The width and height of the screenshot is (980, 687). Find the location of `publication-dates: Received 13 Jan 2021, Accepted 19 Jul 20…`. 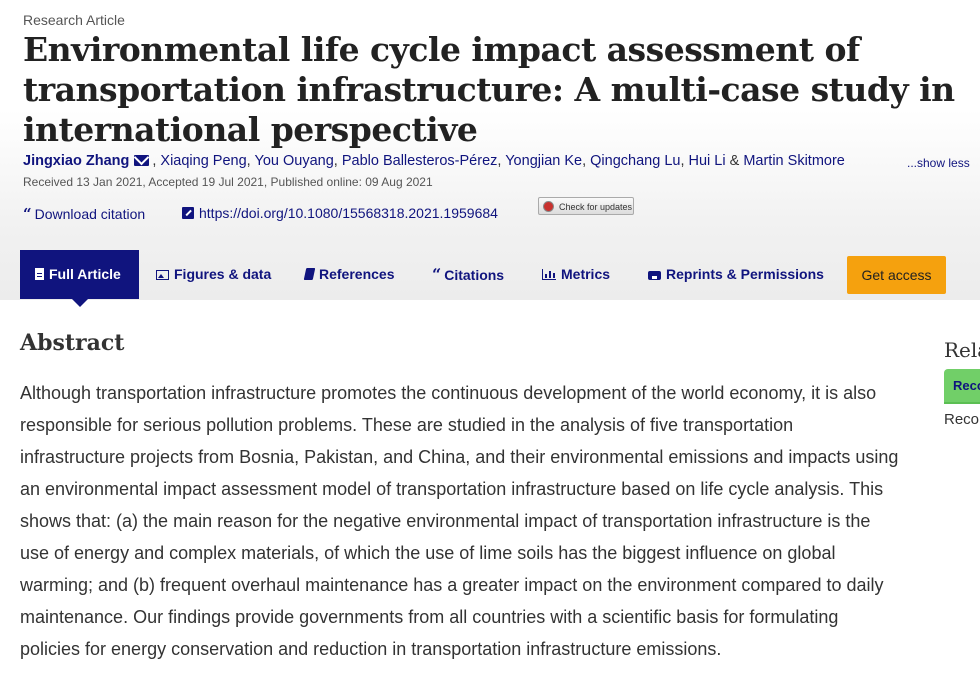

publication-dates: Received 13 Jan 2021, Accepted 19 Jul 20… is located at coordinates (228, 182).